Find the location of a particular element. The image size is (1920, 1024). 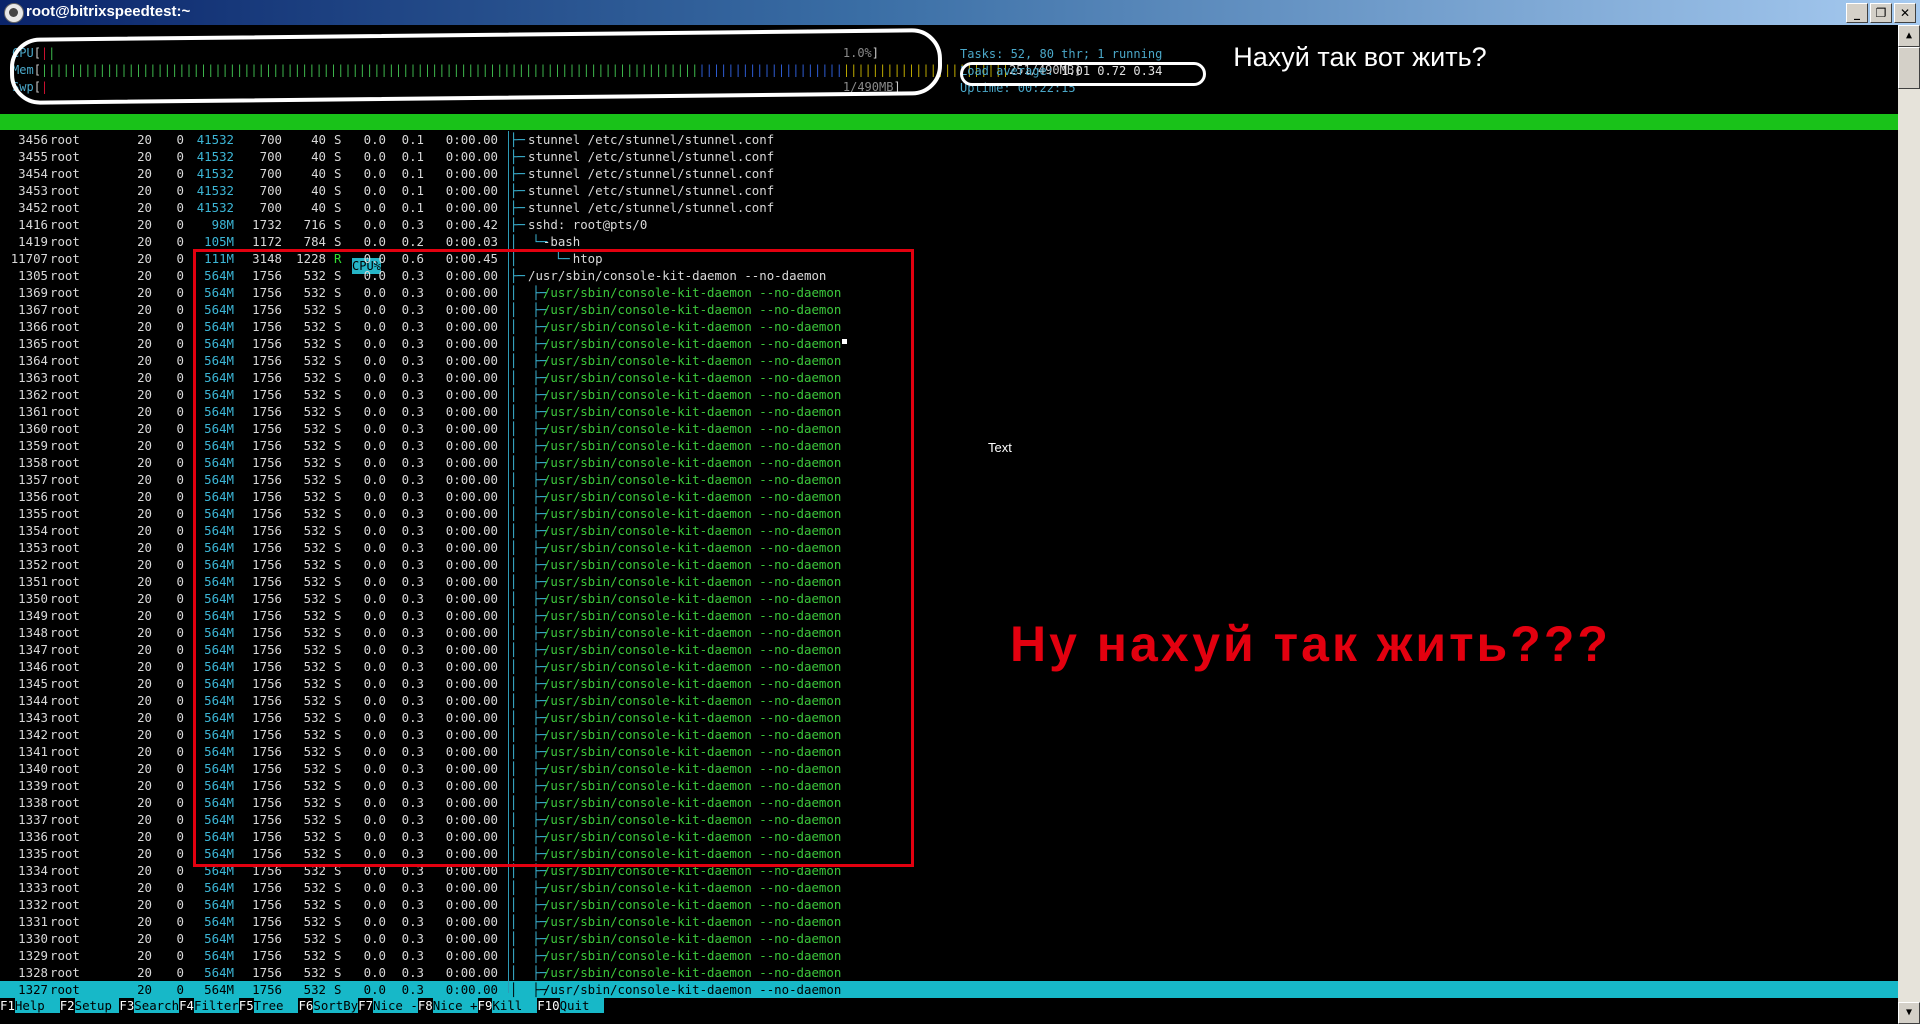

process-pid: 11707 is located at coordinates (29, 258).